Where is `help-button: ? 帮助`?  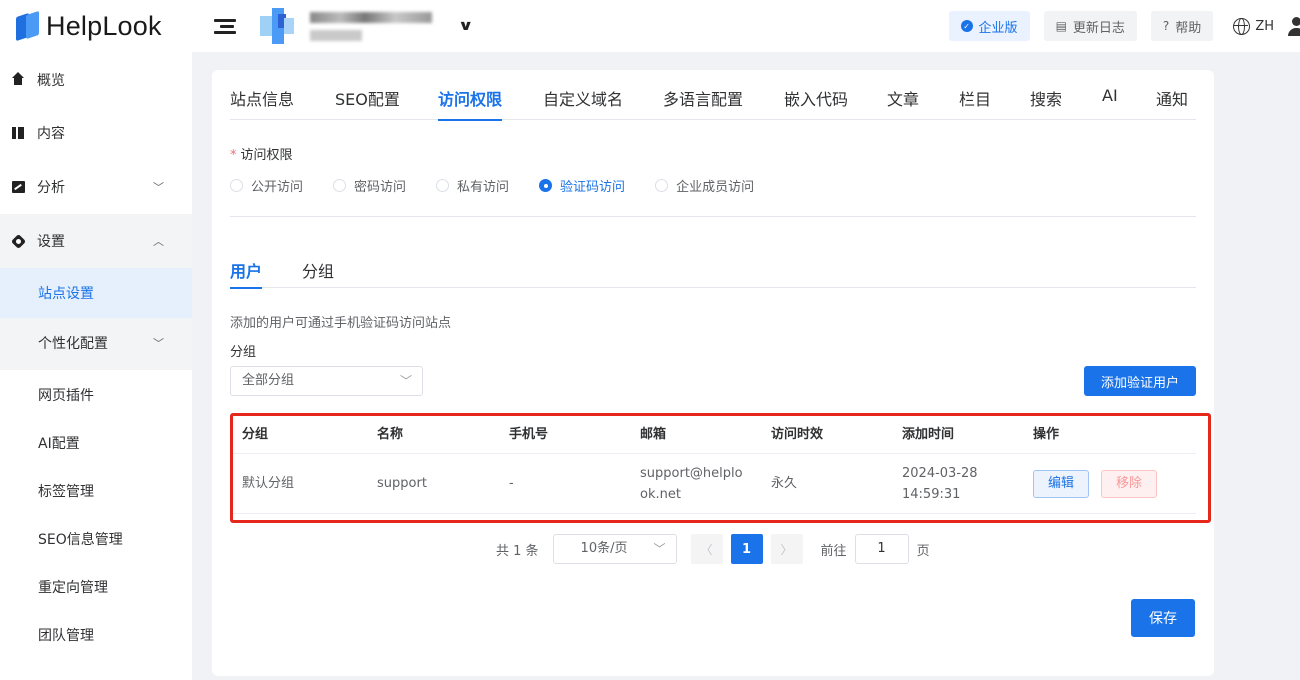
help-button: ? 帮助 is located at coordinates (1182, 26).